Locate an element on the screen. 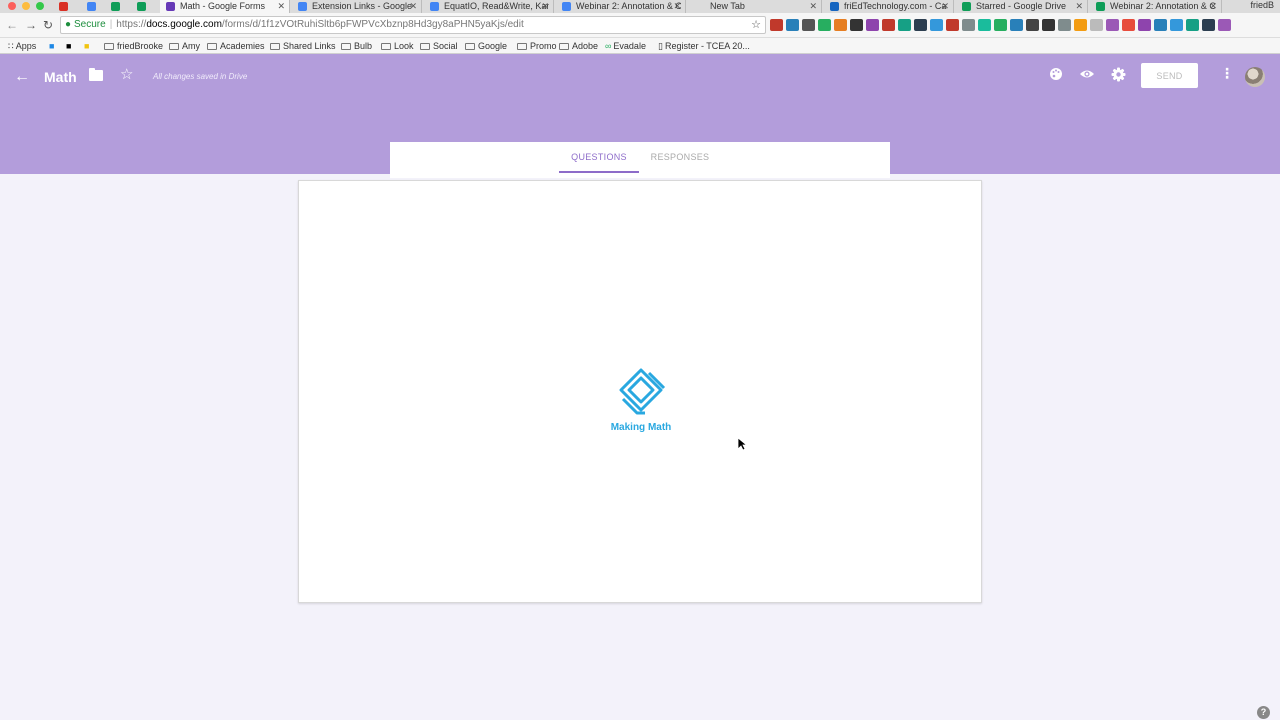 Image resolution: width=1280 pixels, height=720 pixels. browser-tab: Extension Links - Google ✕ is located at coordinates (357, 6).